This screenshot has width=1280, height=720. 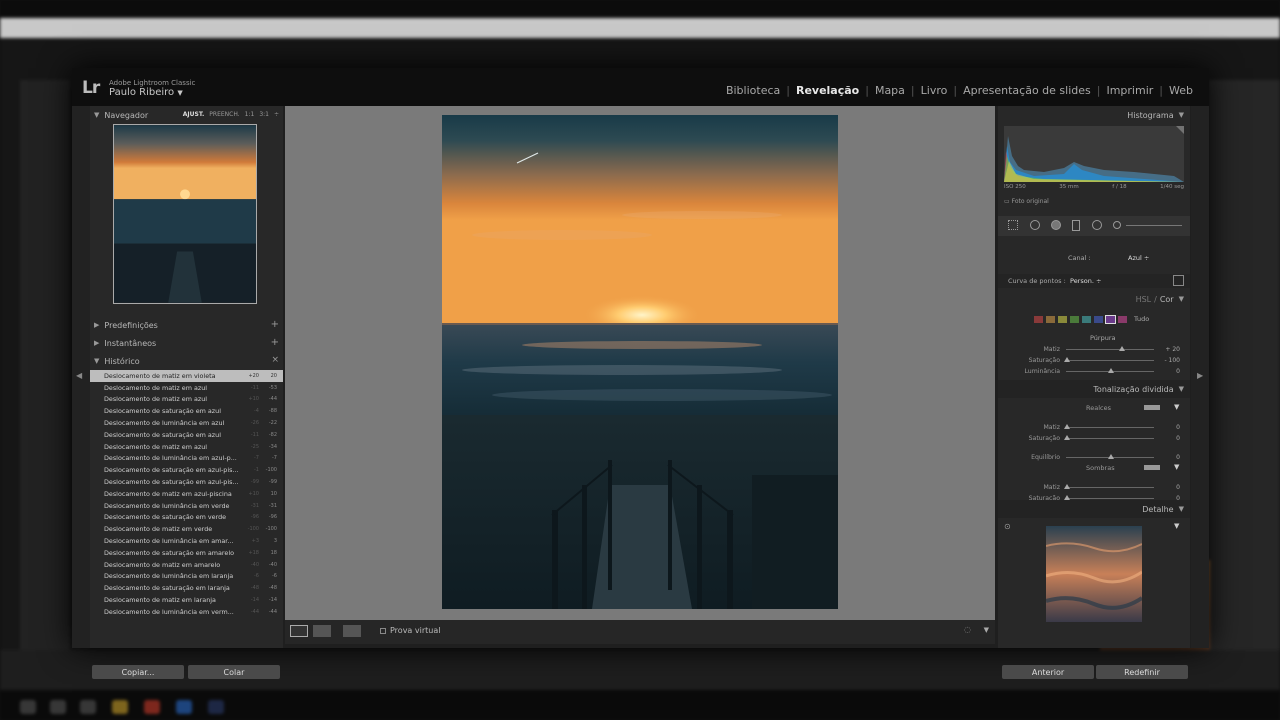 I want to click on history-item: Deslocamento de saturação em azul -11 -82, so click(x=186, y=435).